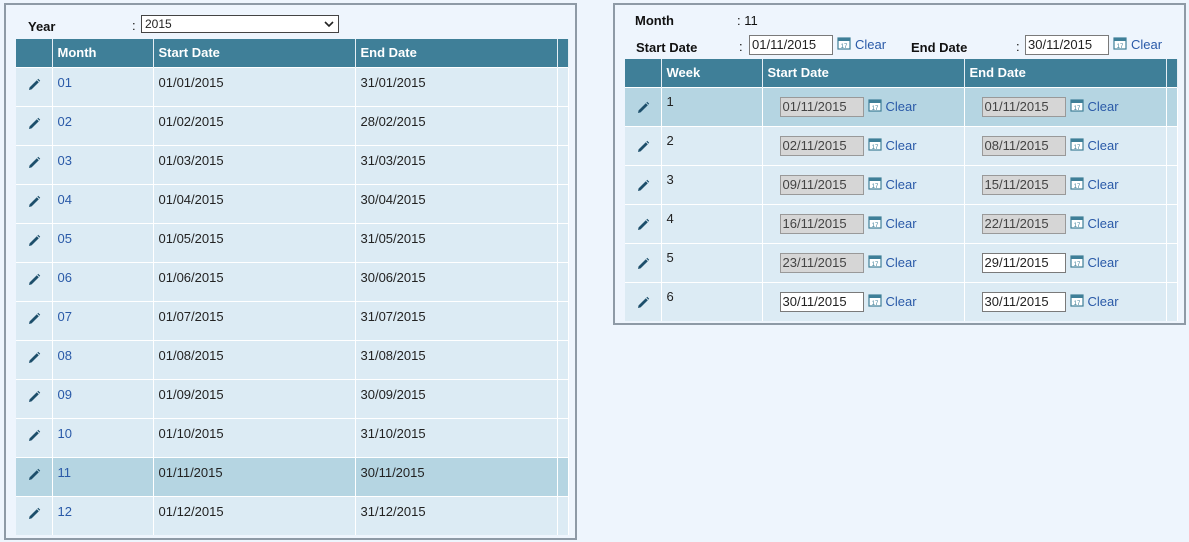 The width and height of the screenshot is (1189, 542). What do you see at coordinates (292, 320) in the screenshot?
I see `table-row: 07 01/07/2015 31/07/2015` at bounding box center [292, 320].